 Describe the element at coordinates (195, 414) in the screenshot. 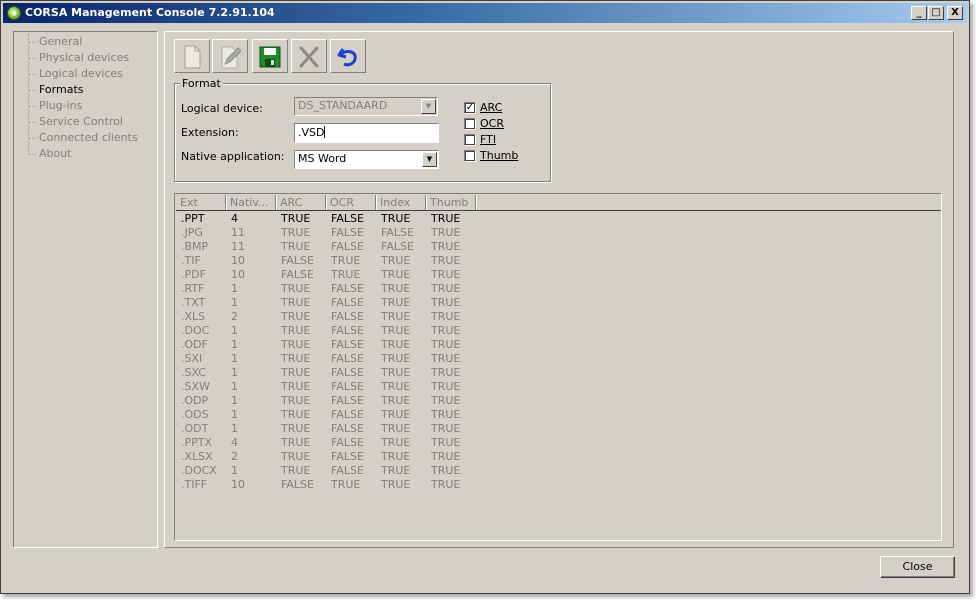

I see `table-cell: .ODS` at that location.